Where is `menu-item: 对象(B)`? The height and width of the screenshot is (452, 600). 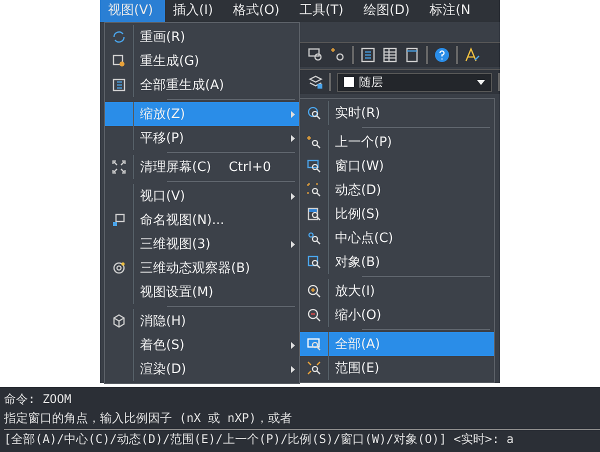 menu-item: 对象(B) is located at coordinates (397, 262).